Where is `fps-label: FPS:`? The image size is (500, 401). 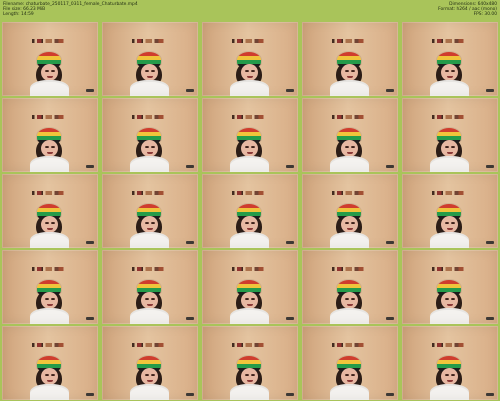
fps-label: FPS: is located at coordinates (478, 15).